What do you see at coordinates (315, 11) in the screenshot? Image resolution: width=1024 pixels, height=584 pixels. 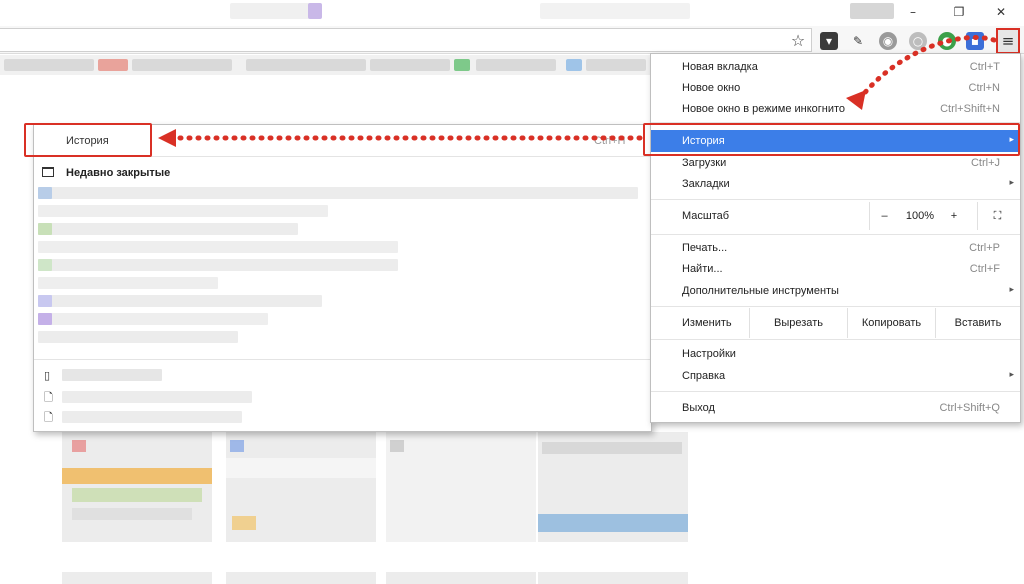 I see `tab-favicon-blurred` at bounding box center [315, 11].